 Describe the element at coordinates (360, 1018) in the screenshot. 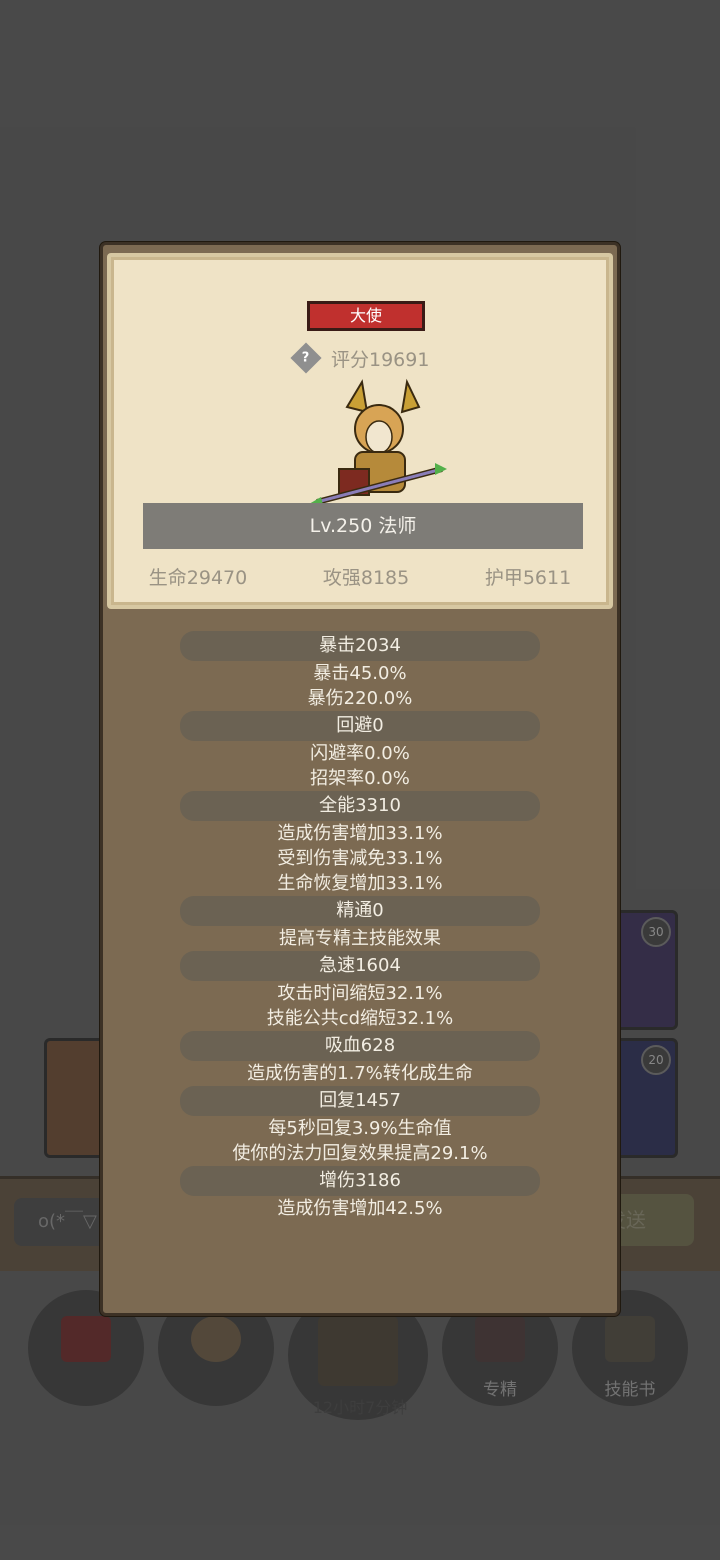

I see `section-line: 技能公共cd缩短32.1%` at that location.